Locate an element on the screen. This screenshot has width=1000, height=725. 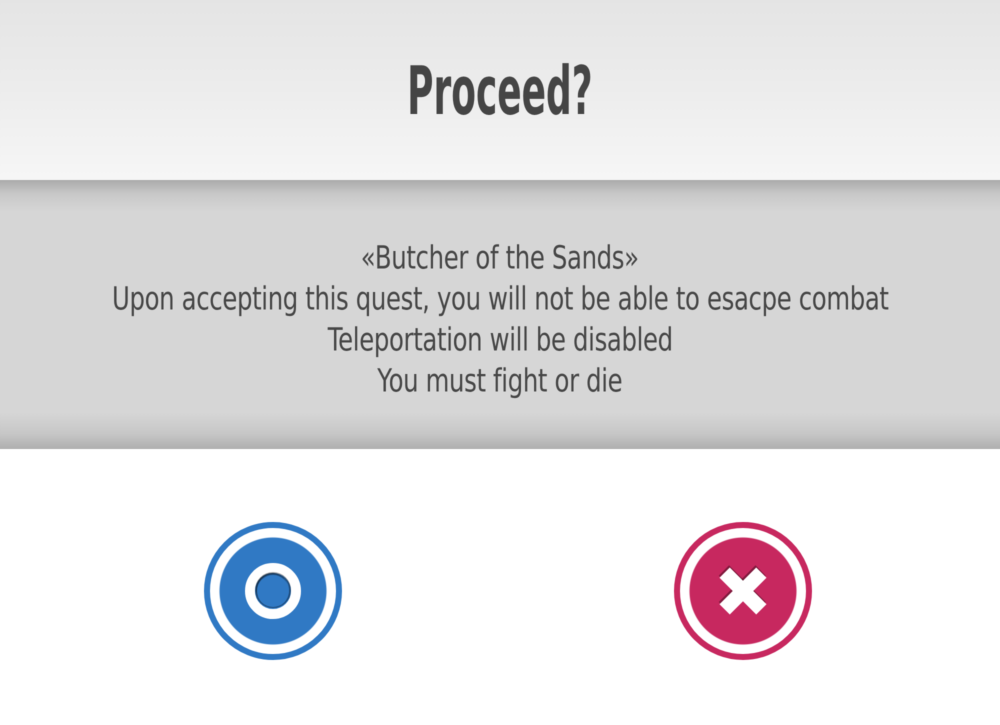
message-text: Upon accepting this quest, you will not be able to esacpe combat is located at coordinates (500, 298).